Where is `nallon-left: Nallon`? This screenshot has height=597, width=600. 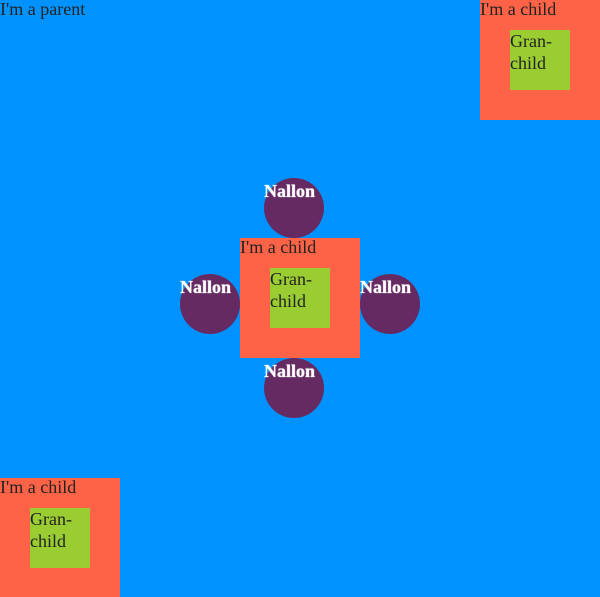
nallon-left: Nallon is located at coordinates (210, 304).